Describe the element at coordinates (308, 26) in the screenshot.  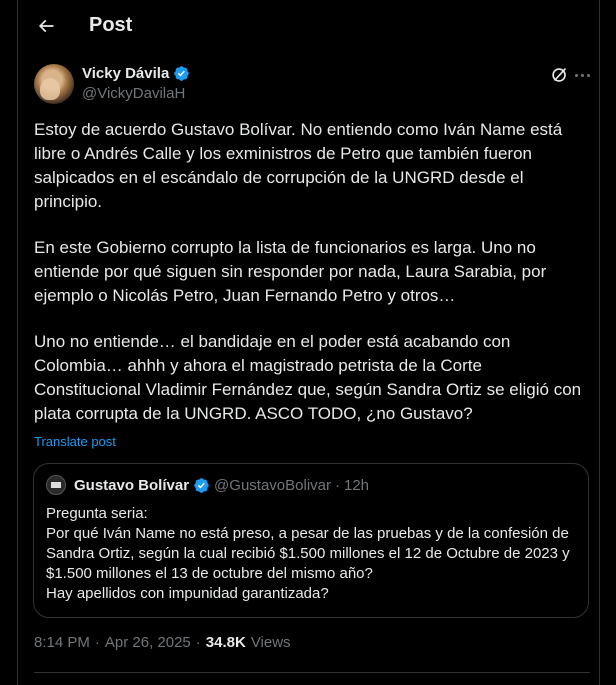
I see `post-header: Post` at that location.